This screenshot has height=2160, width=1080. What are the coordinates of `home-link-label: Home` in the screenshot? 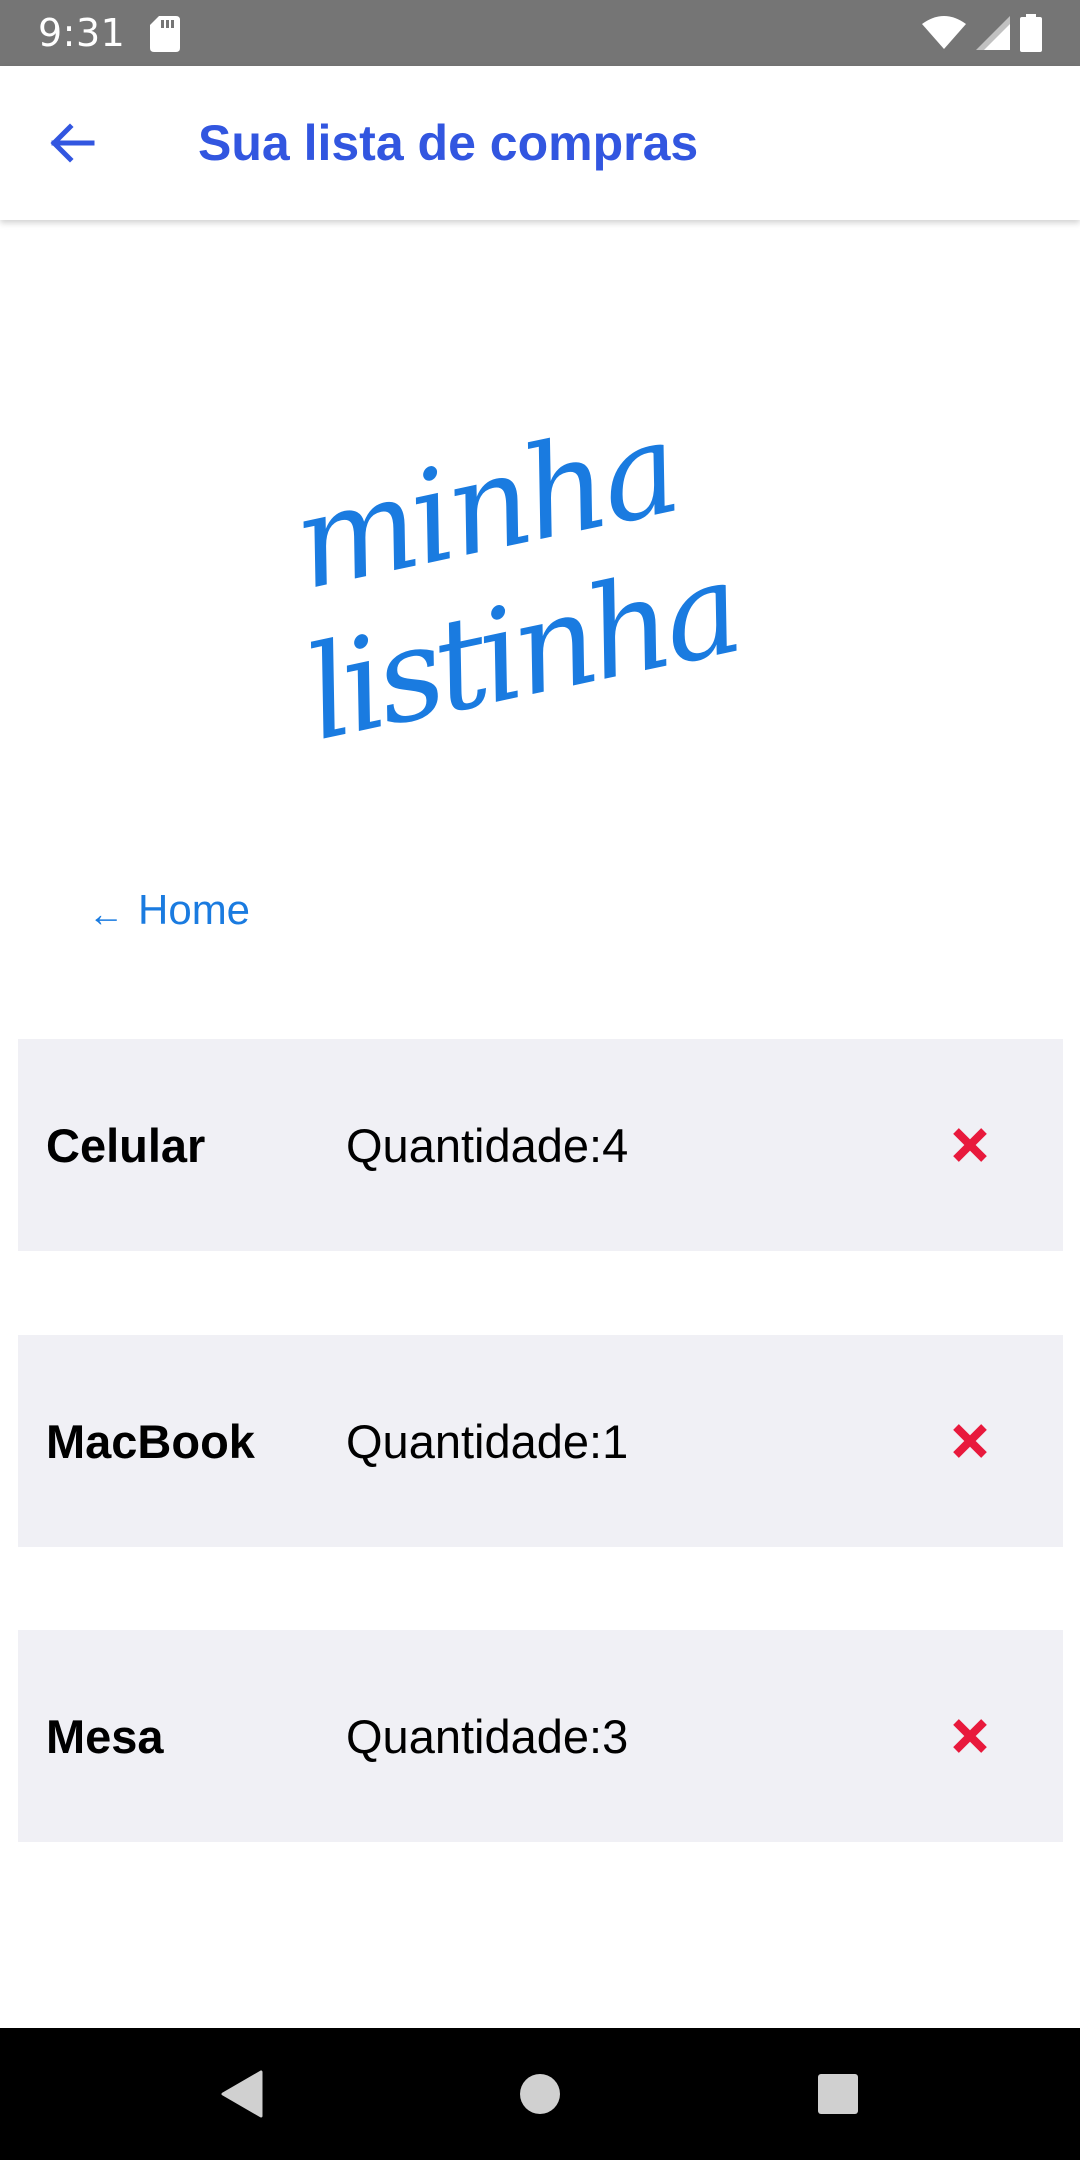 It's located at (194, 909).